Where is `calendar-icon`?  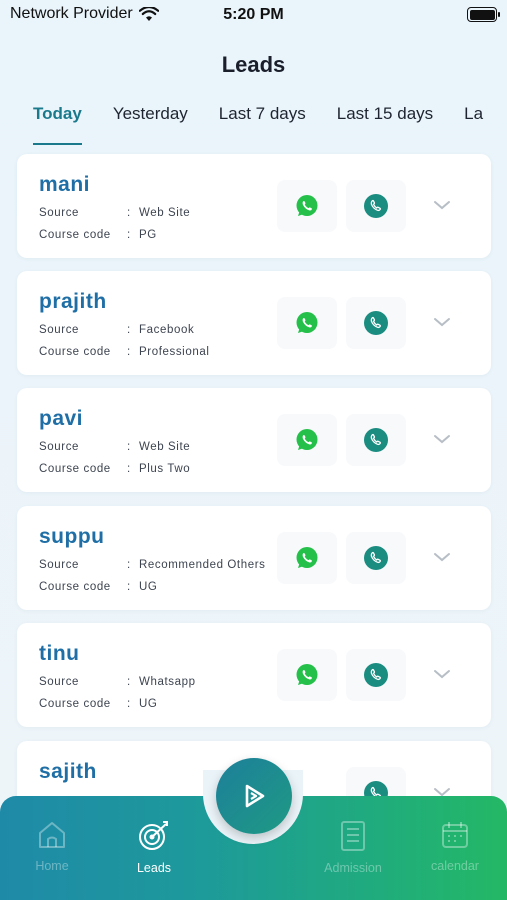 calendar-icon is located at coordinates (455, 835).